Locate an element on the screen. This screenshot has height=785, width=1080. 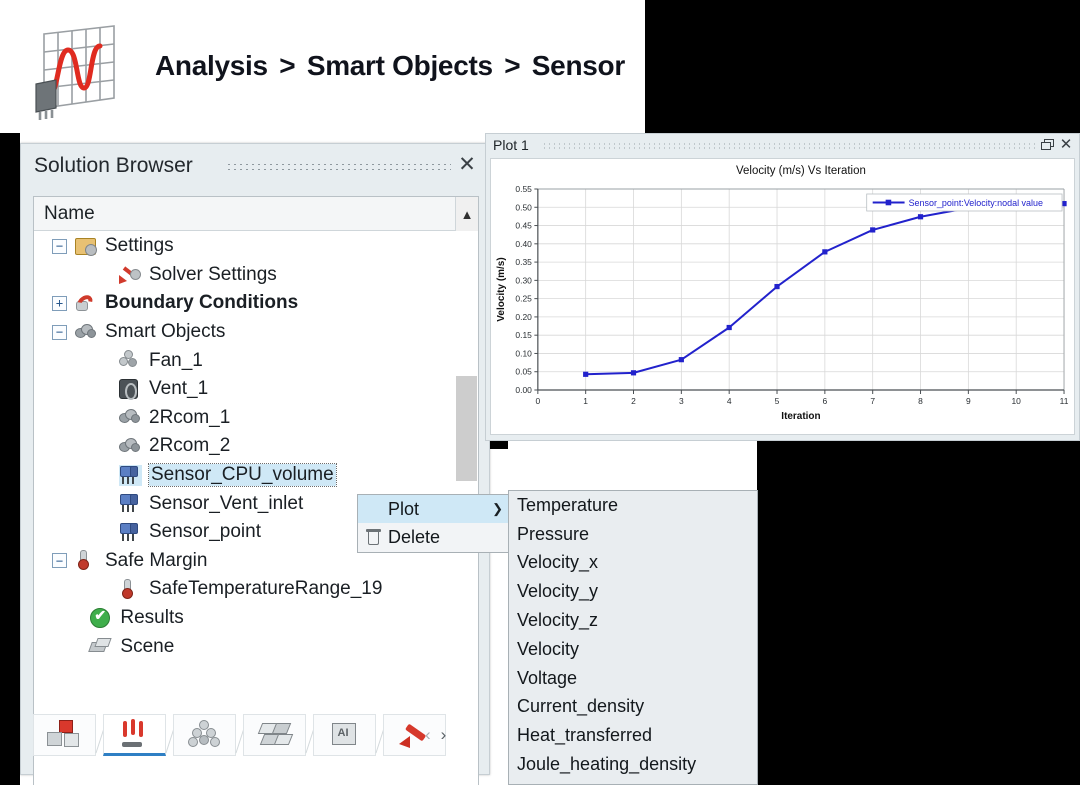
plot-submenu-item-velocity-z: Velocity_z is located at coordinates (633, 620).